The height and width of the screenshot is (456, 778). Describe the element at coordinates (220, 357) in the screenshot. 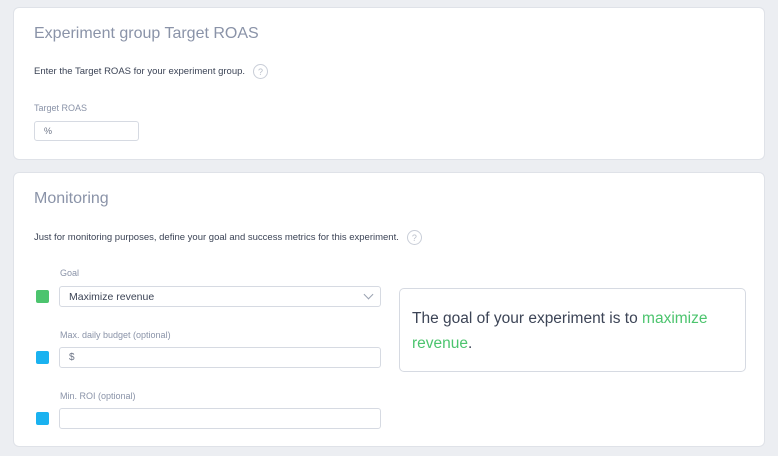

I see `budget-input: $` at that location.